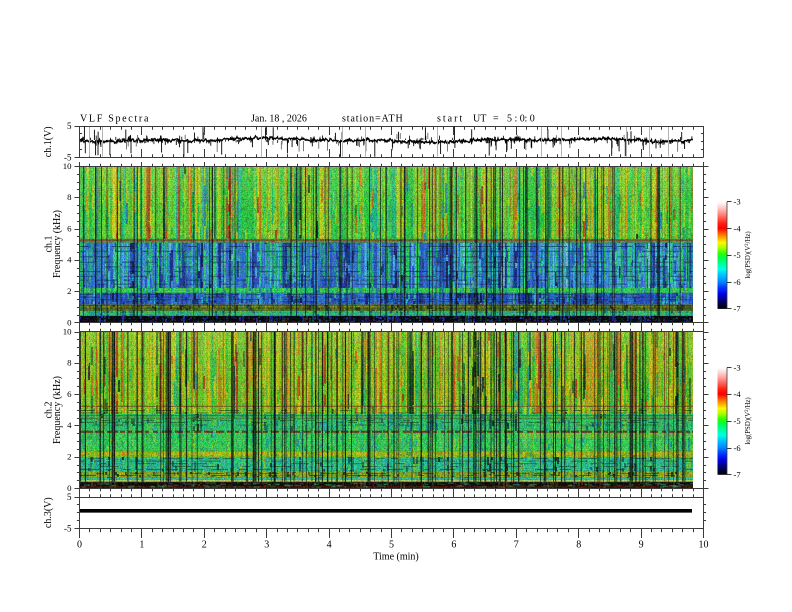 The height and width of the screenshot is (612, 792). I want to click on svg-text: ch.1(V), so click(48, 141).